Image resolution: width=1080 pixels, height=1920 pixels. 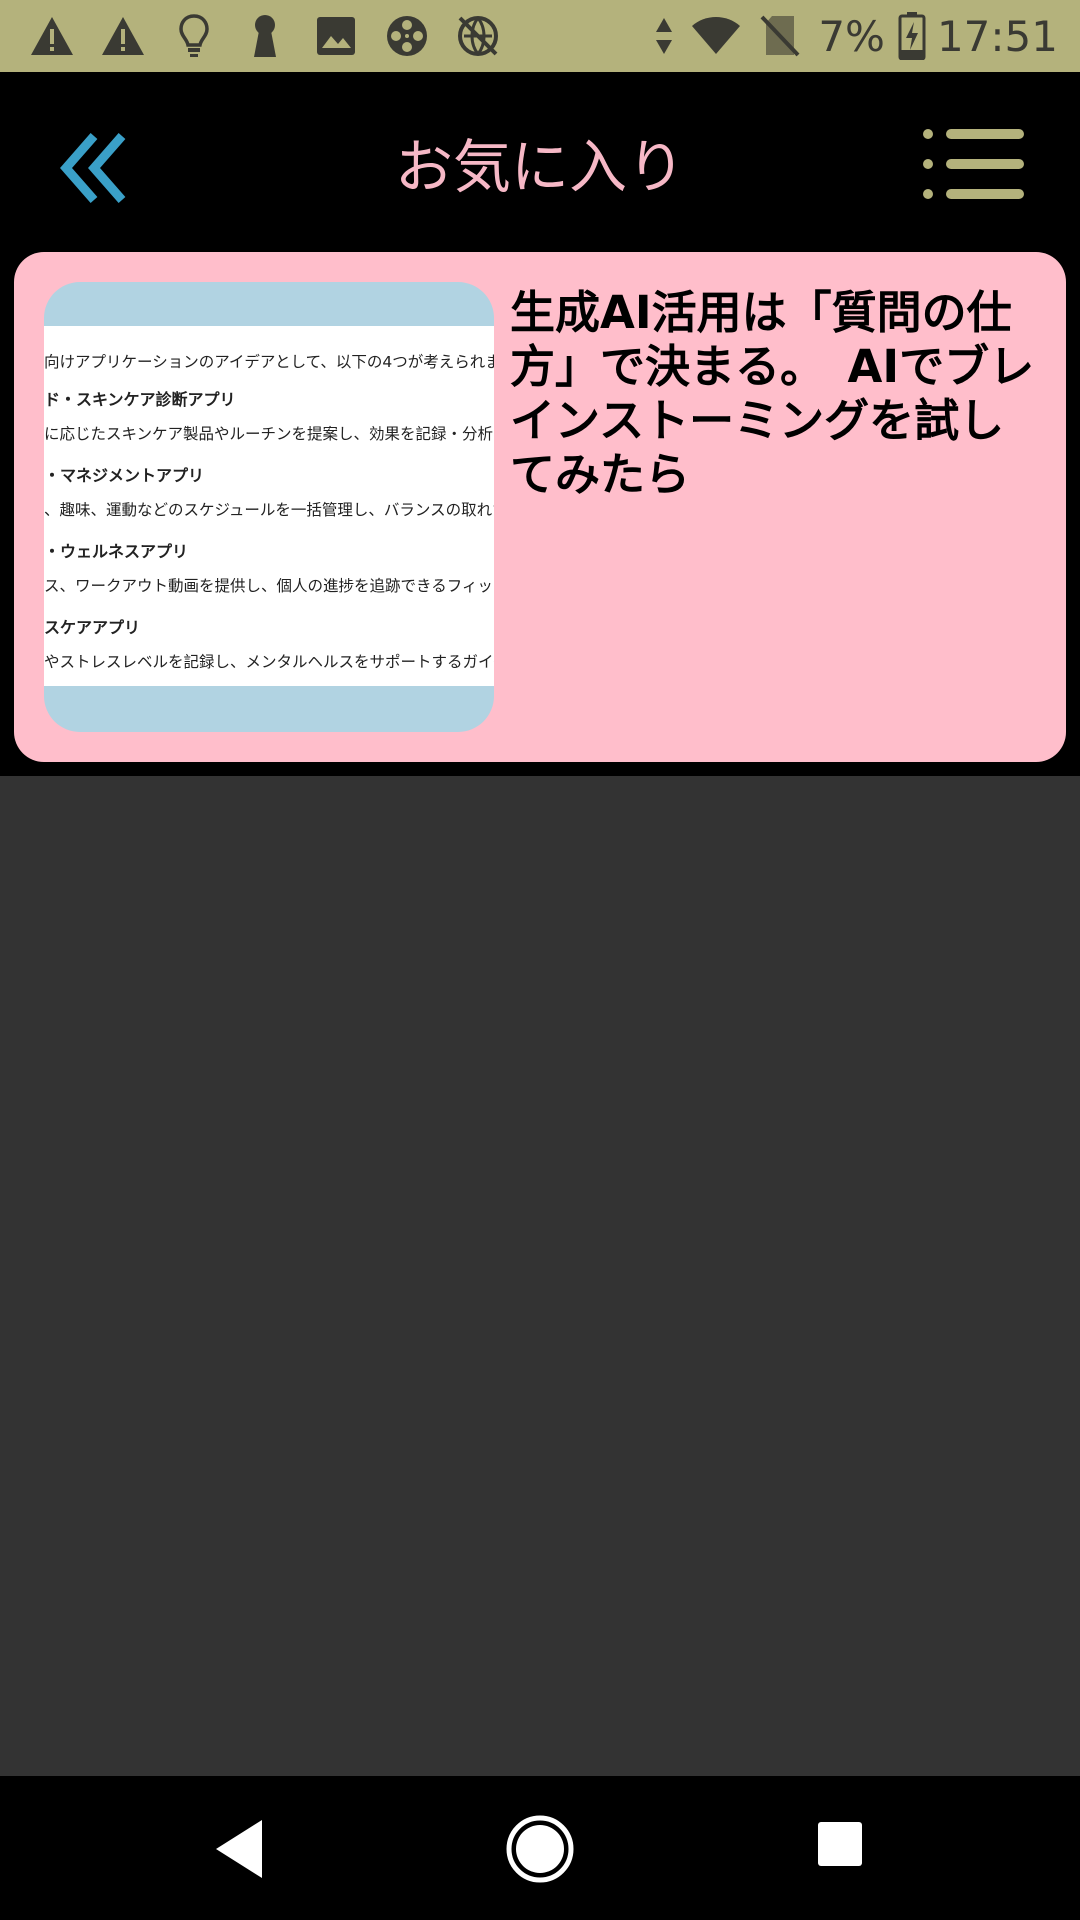 What do you see at coordinates (269, 662) in the screenshot?
I see `thumbnail-text: やストレスレベルを記録し、メンタルヘルスをサポートするガイダンスやリラ` at bounding box center [269, 662].